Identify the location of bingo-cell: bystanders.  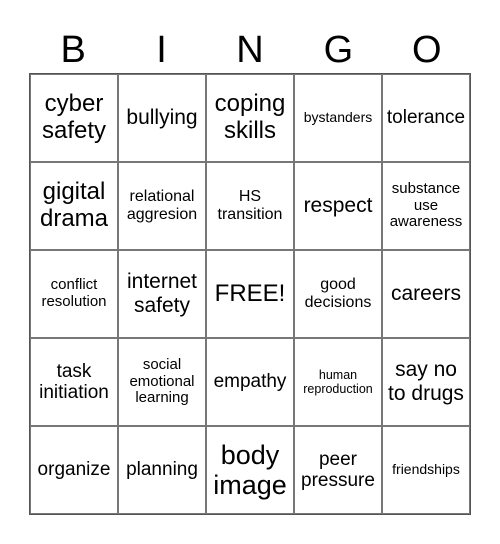
(338, 118).